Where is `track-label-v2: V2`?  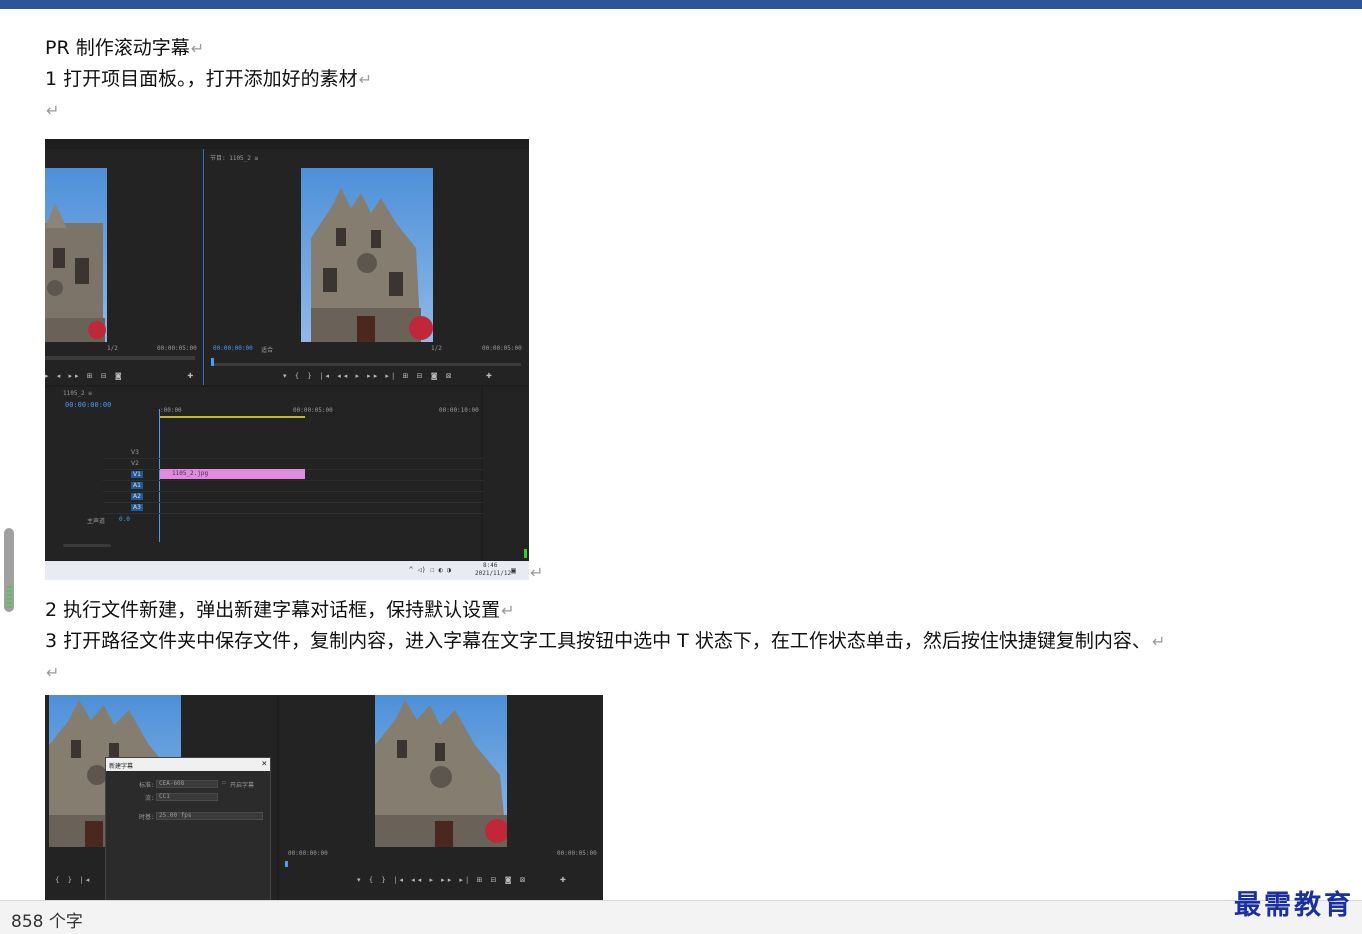
track-label-v2: V2 is located at coordinates (135, 463).